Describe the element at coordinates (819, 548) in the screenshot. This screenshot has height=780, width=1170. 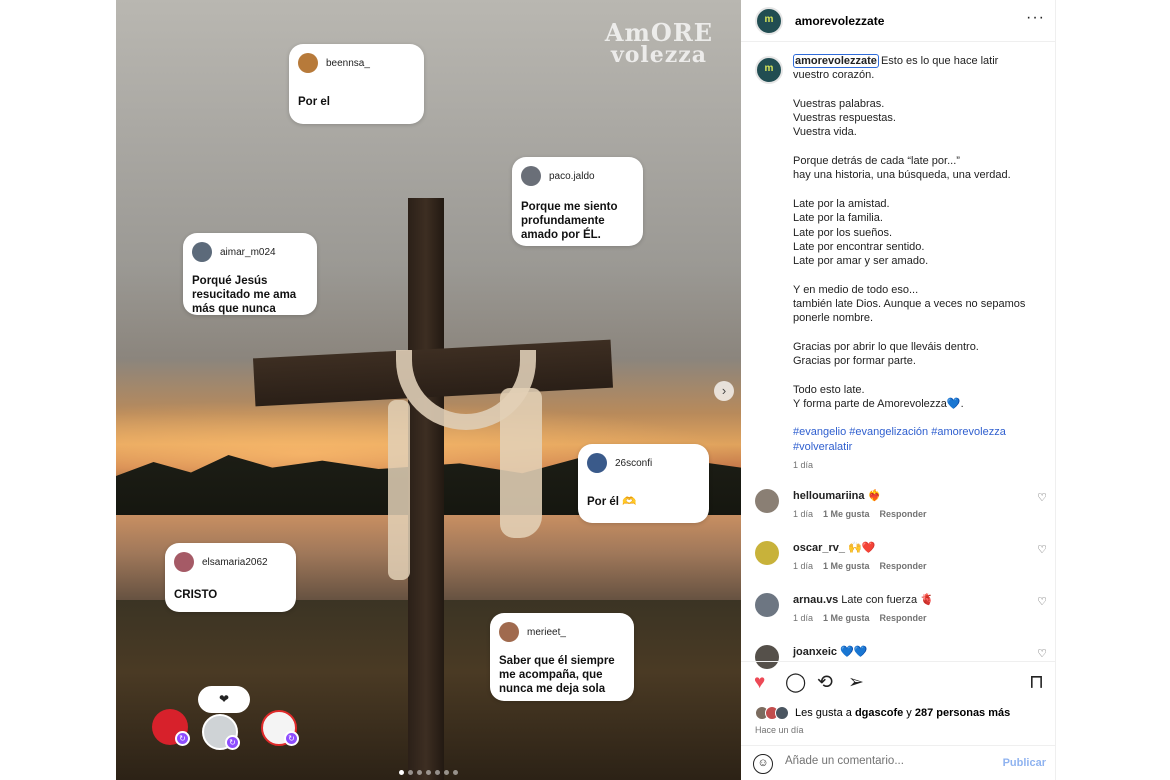
I see `commenter-username: oscar_rv_` at that location.